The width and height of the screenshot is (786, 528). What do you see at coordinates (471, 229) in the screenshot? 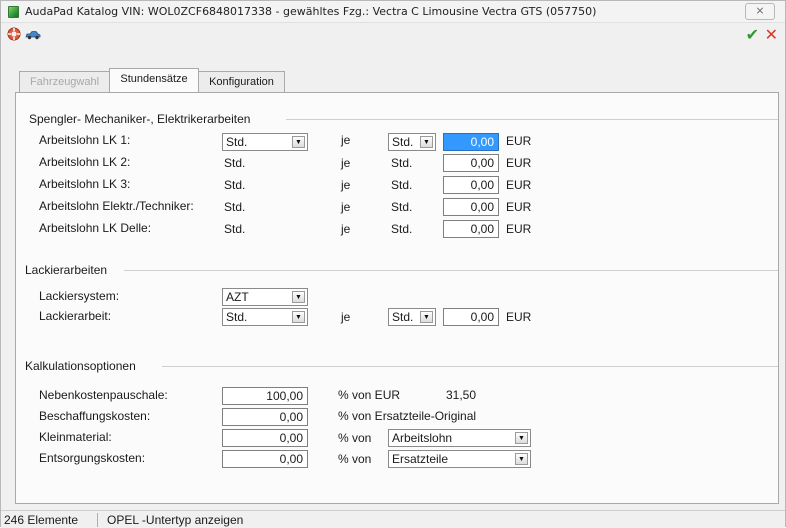
I see `rate-input-delle: 0,00` at bounding box center [471, 229].